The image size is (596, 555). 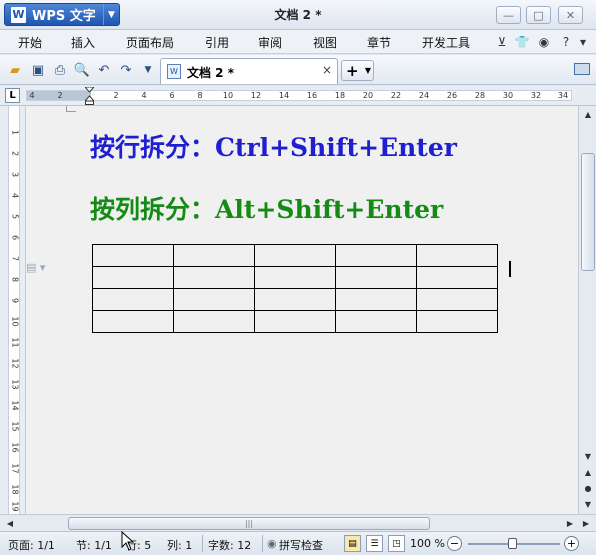 What do you see at coordinates (60, 70) in the screenshot?
I see `print-icon: ⎙` at bounding box center [60, 70].